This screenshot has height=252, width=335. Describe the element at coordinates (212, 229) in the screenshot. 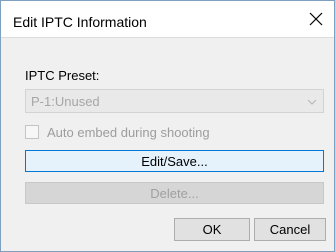

I see `ok-button: OK` at that location.